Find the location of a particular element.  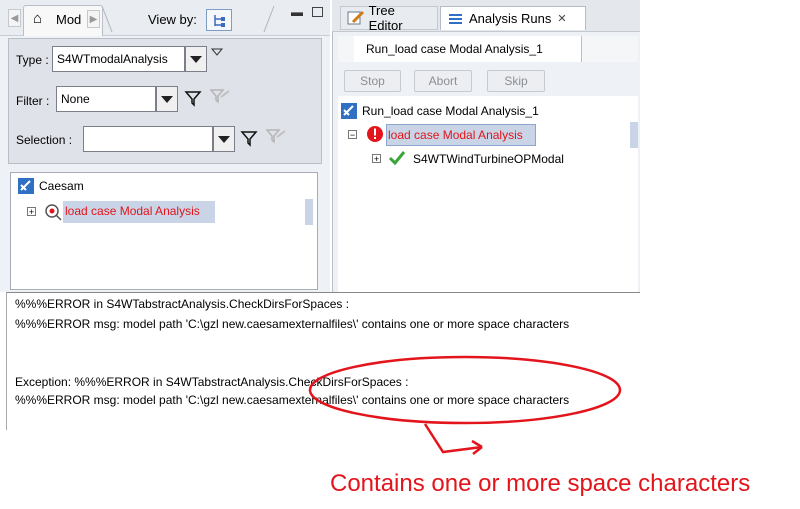

annotation-arrow is located at coordinates (453, 438).